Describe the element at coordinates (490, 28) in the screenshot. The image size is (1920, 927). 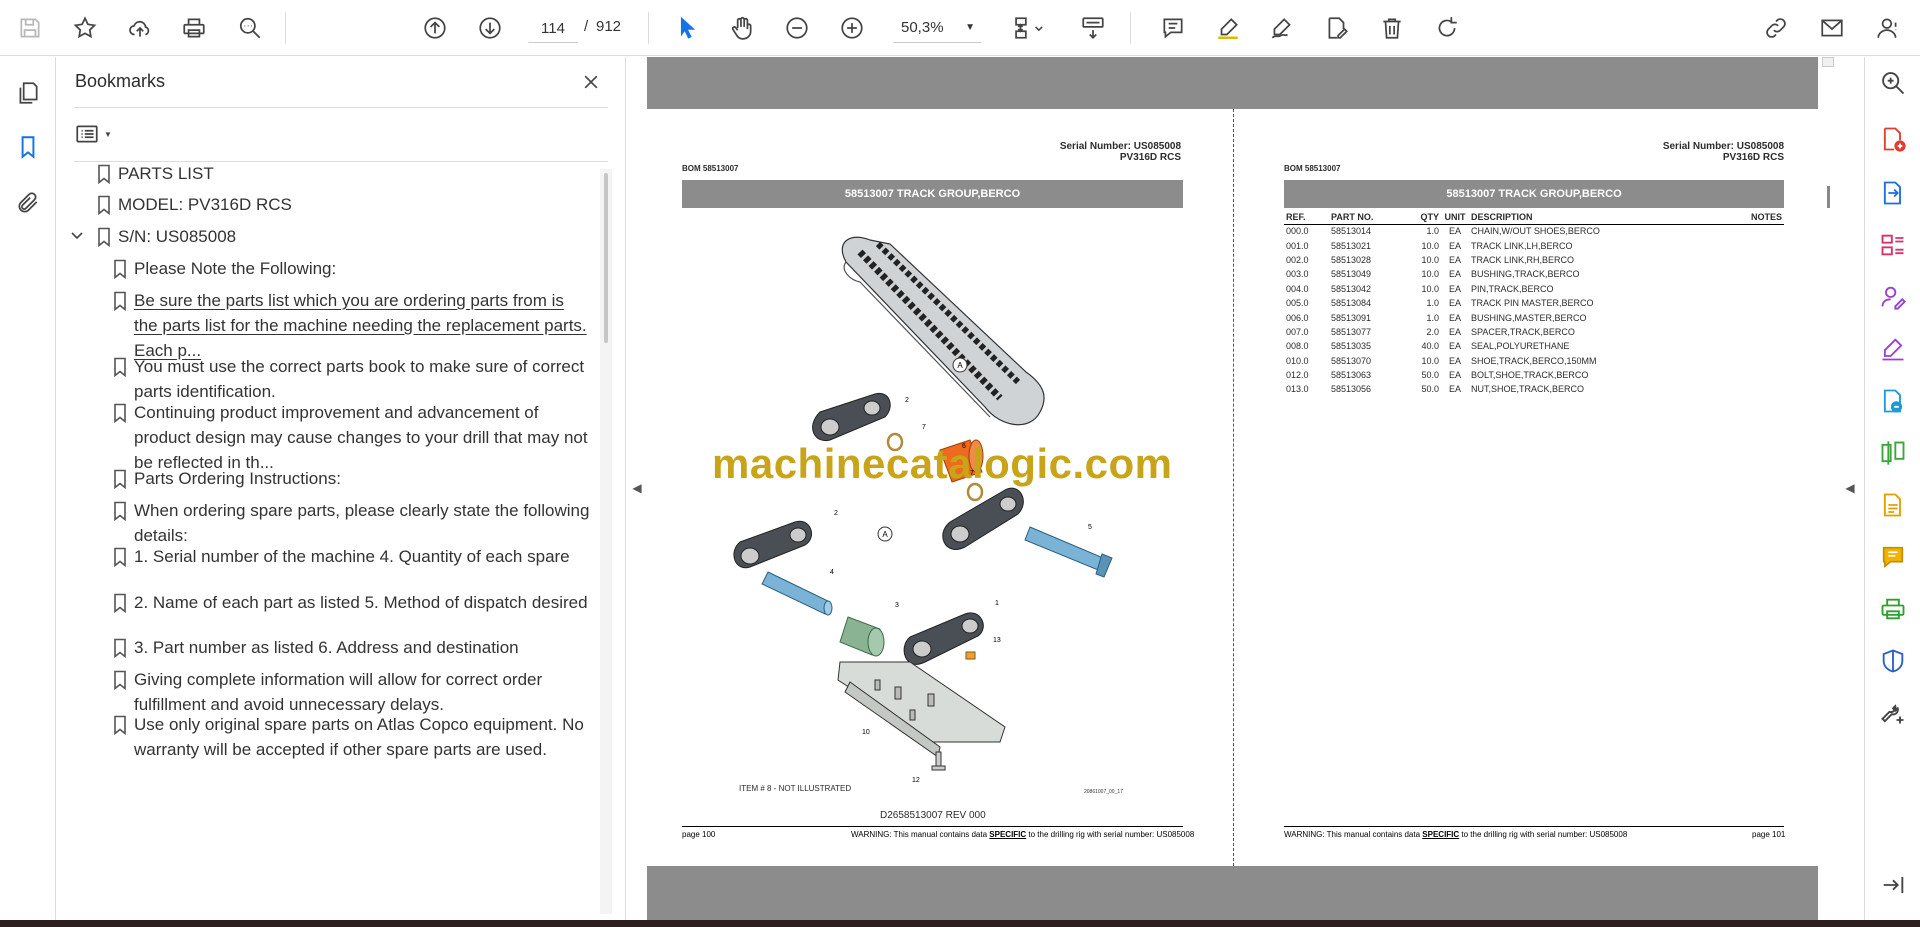
I see `next-page-icon` at that location.